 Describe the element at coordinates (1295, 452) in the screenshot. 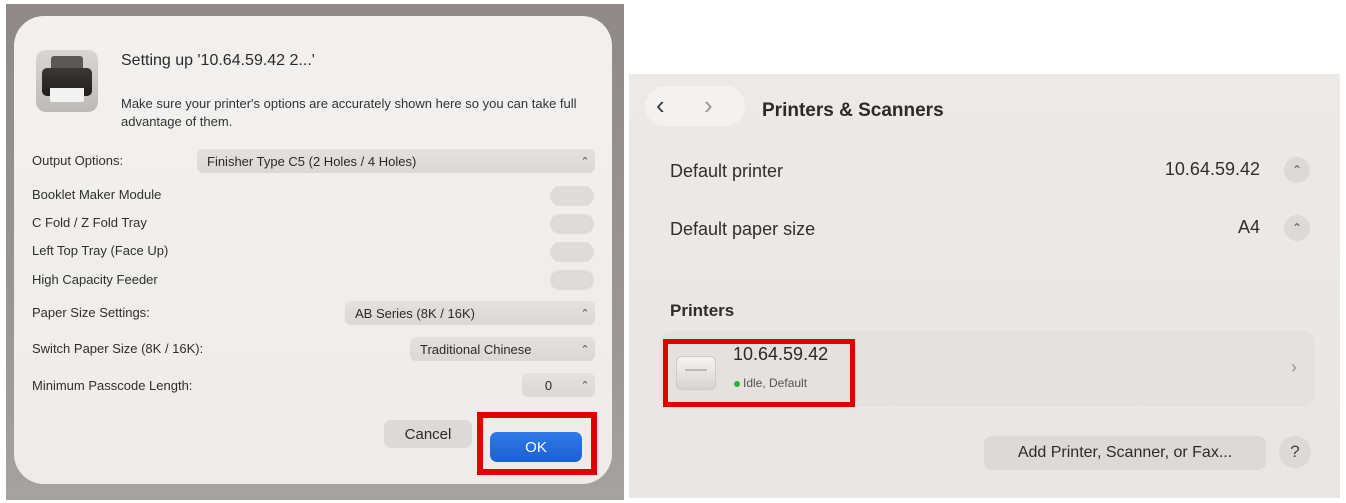

I see `help-button: ?` at that location.